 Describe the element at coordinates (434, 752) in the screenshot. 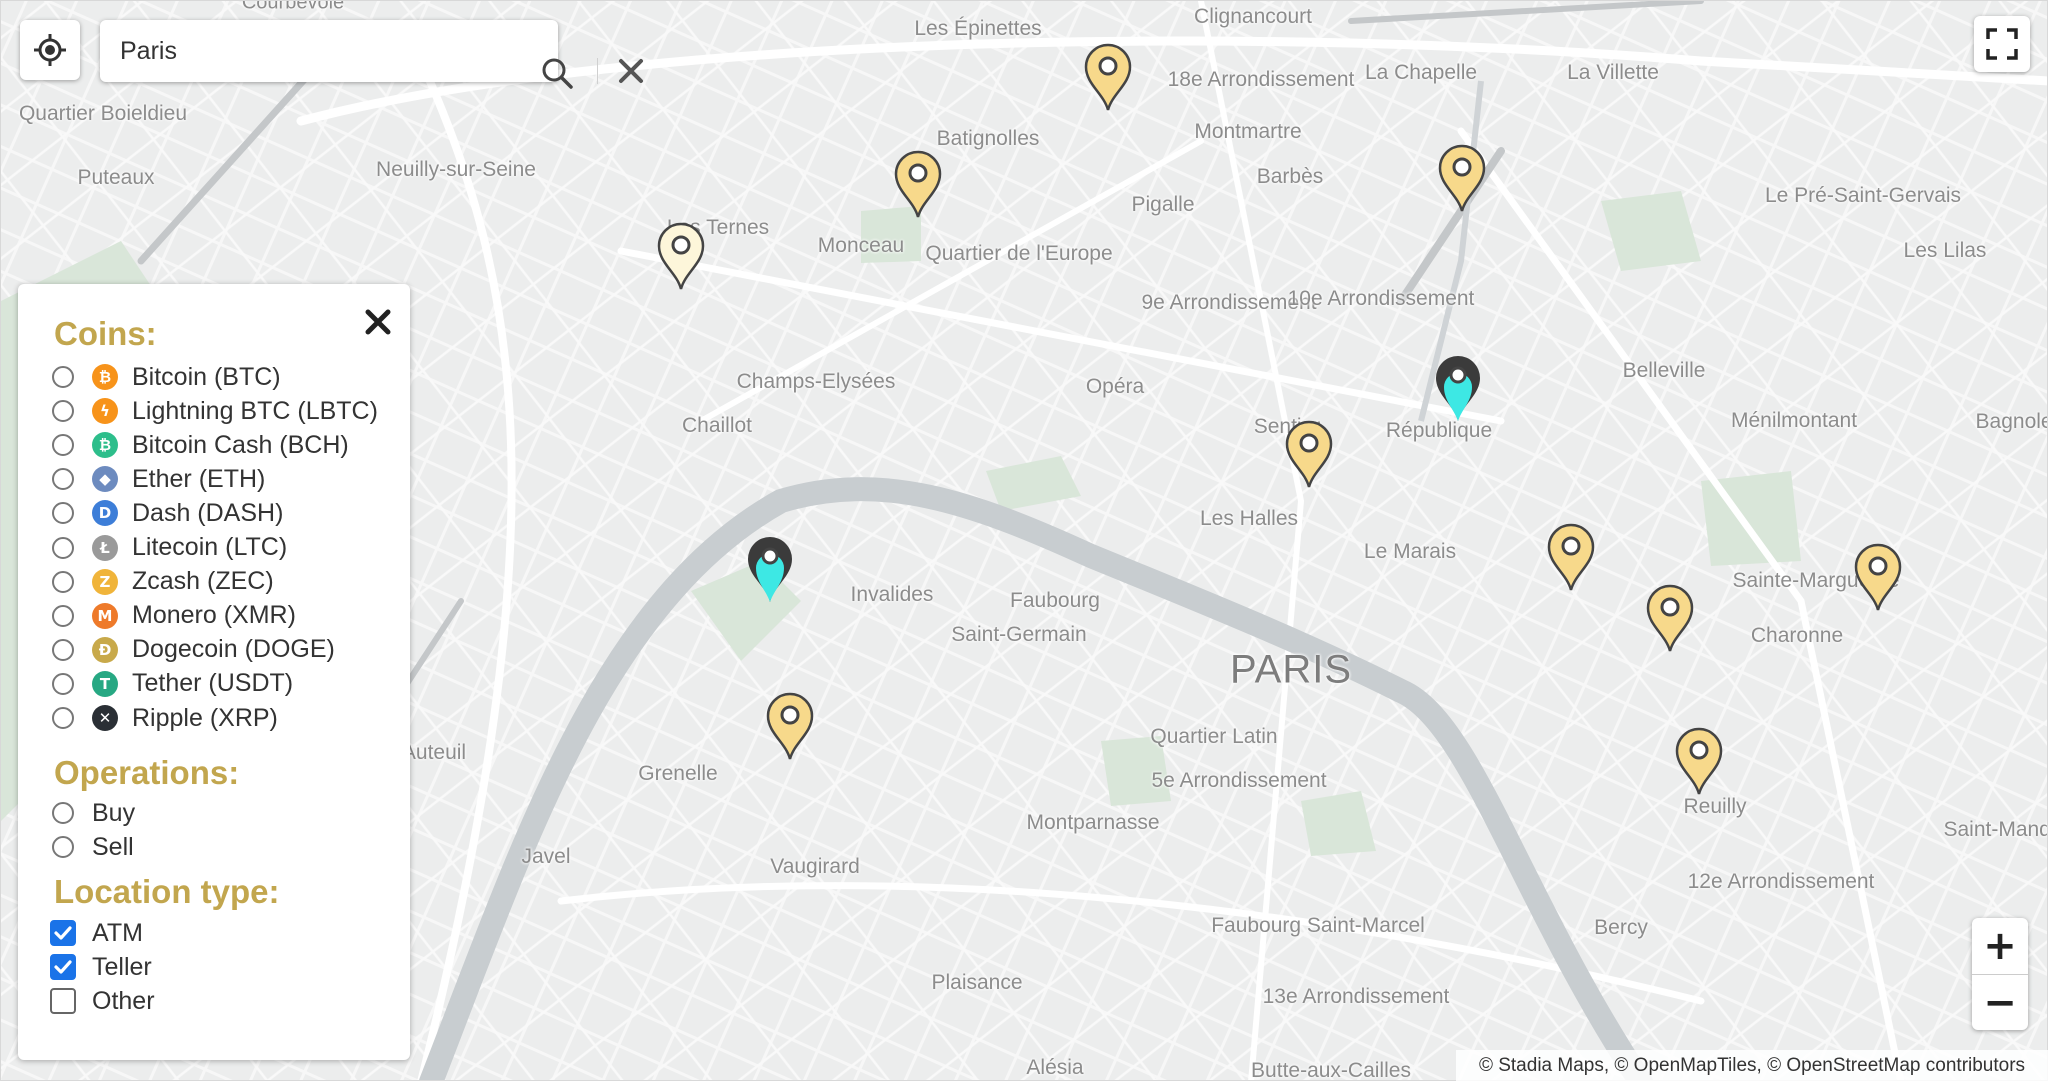

I see `place-label: Auteuil` at that location.